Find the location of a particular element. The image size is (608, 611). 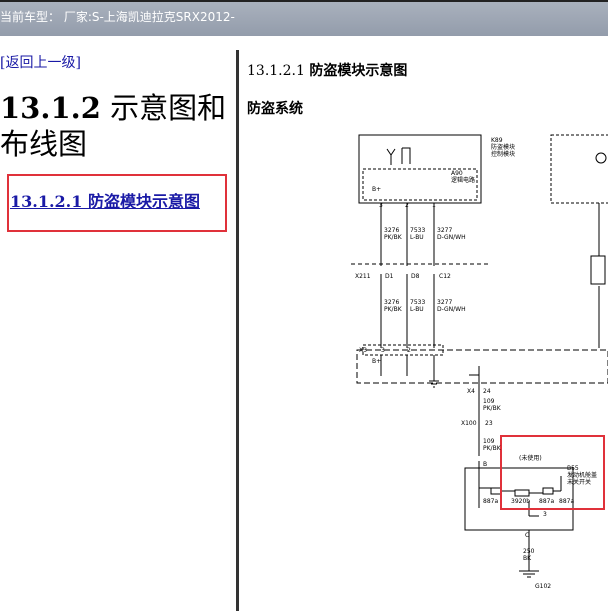

pin-b-plus-lower: B+ is located at coordinates (376, 361).